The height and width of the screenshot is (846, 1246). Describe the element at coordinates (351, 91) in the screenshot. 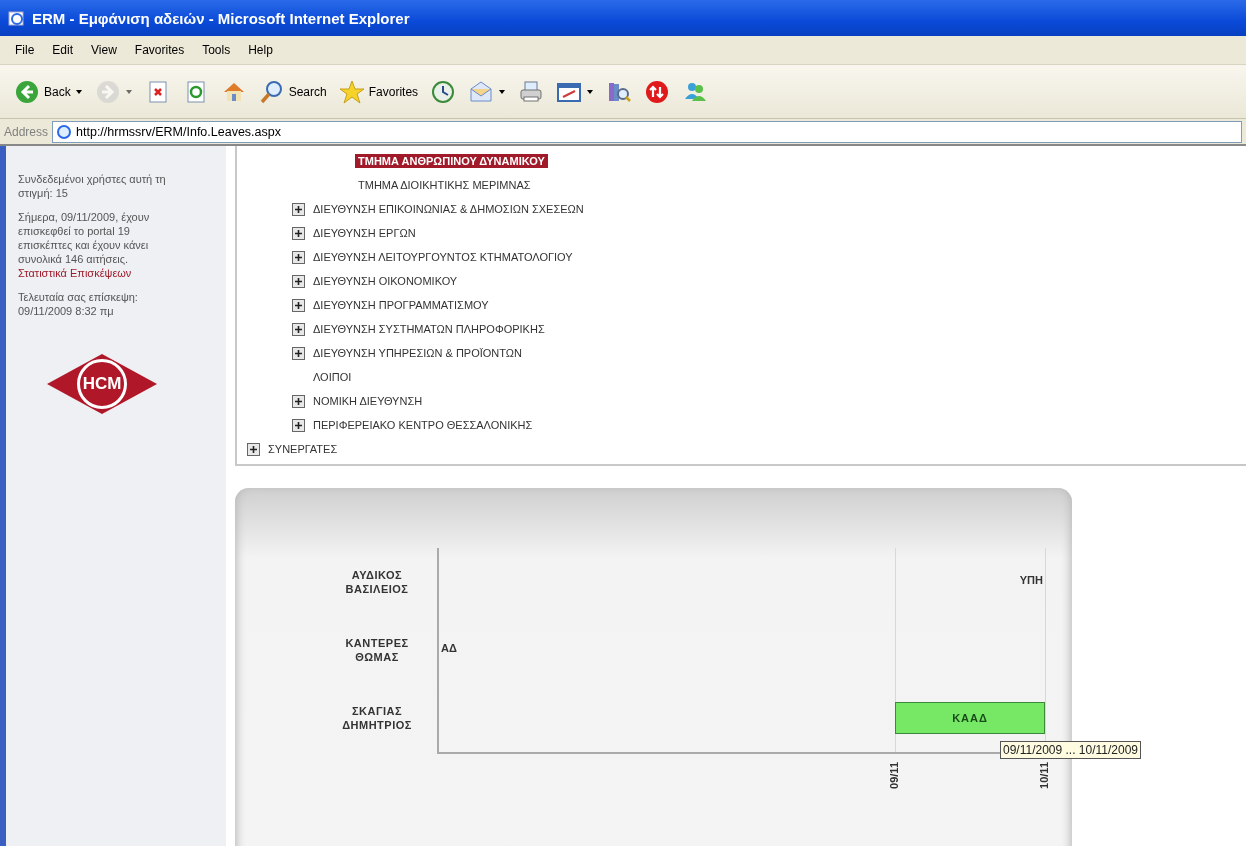

I see `star-icon` at that location.